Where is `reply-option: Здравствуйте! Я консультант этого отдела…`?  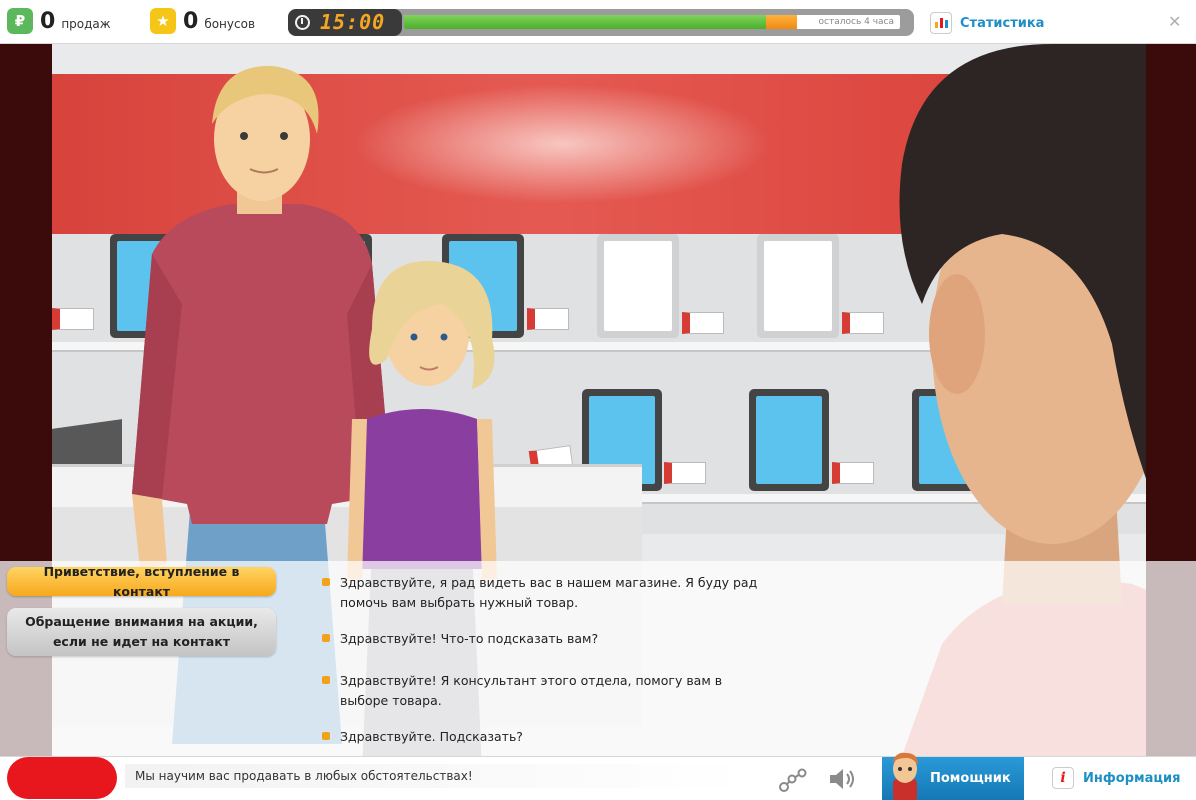 reply-option: Здравствуйте! Я консультант этого отдела… is located at coordinates (542, 691).